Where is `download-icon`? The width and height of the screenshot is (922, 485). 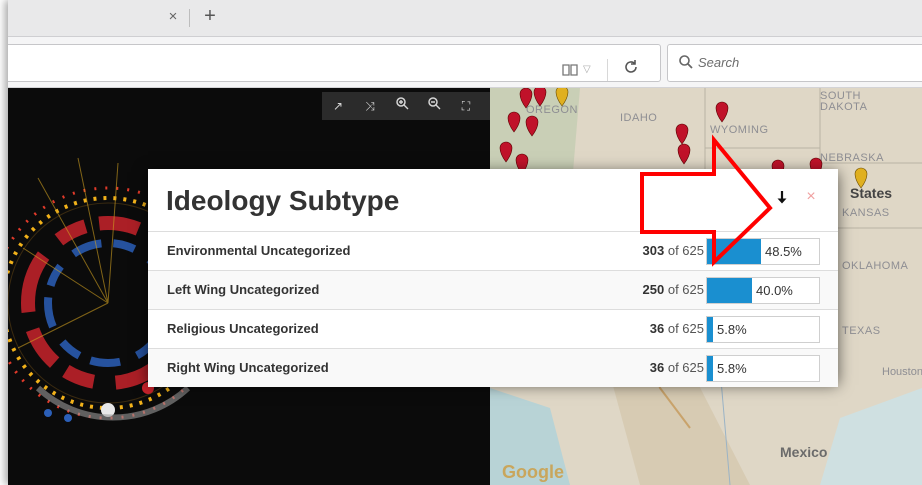 download-icon is located at coordinates (782, 199).